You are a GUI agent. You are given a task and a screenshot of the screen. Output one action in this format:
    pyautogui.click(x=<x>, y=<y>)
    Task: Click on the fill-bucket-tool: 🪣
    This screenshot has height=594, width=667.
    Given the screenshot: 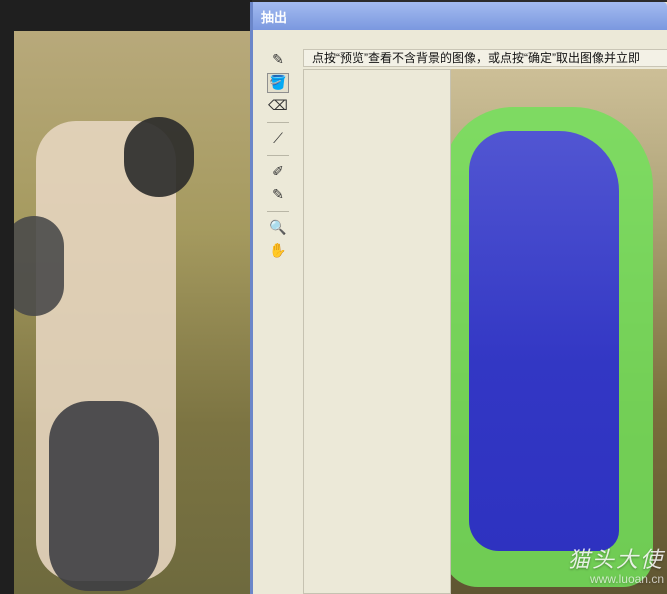 What is the action you would take?
    pyautogui.click(x=278, y=83)
    